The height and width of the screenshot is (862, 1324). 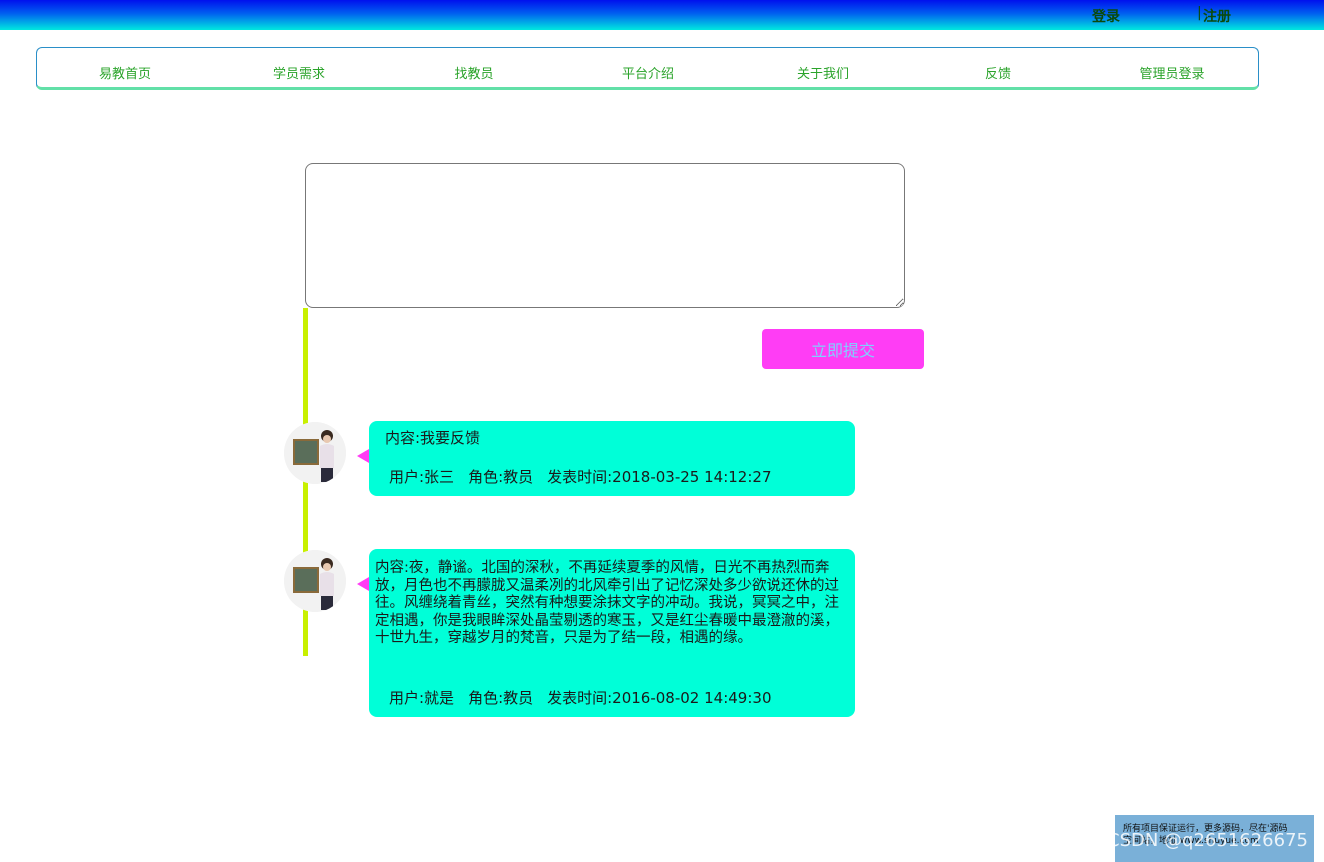 I want to click on feedback-content: 内容:我要反馈, so click(x=433, y=438).